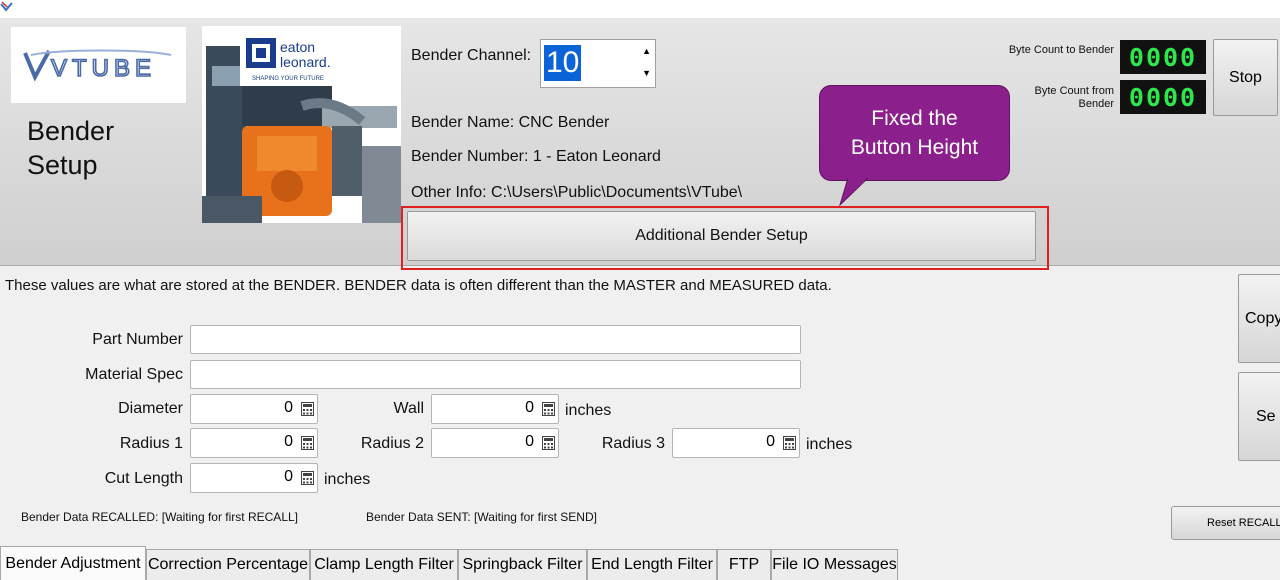 The image size is (1280, 580). Describe the element at coordinates (495, 339) in the screenshot. I see `part-number-input` at that location.